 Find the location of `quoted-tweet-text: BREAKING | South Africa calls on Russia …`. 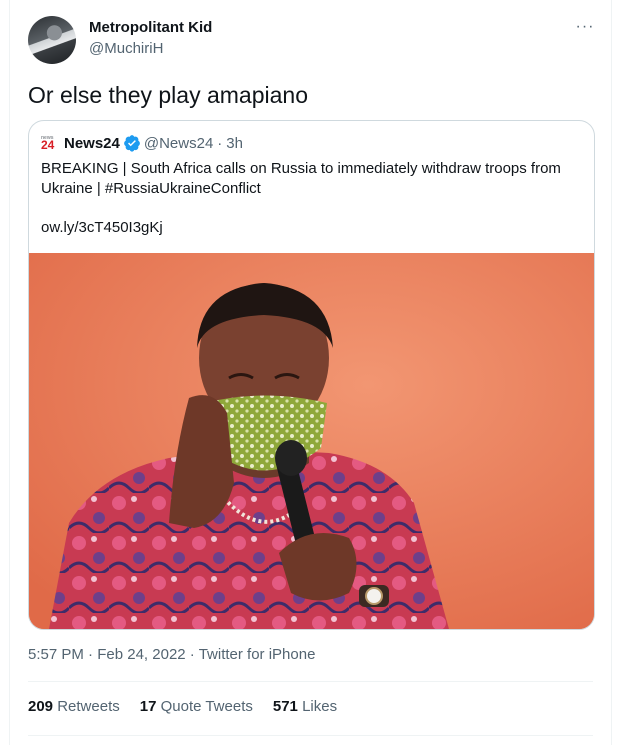

quoted-tweet-text: BREAKING | South Africa calls on Russia … is located at coordinates (301, 178).